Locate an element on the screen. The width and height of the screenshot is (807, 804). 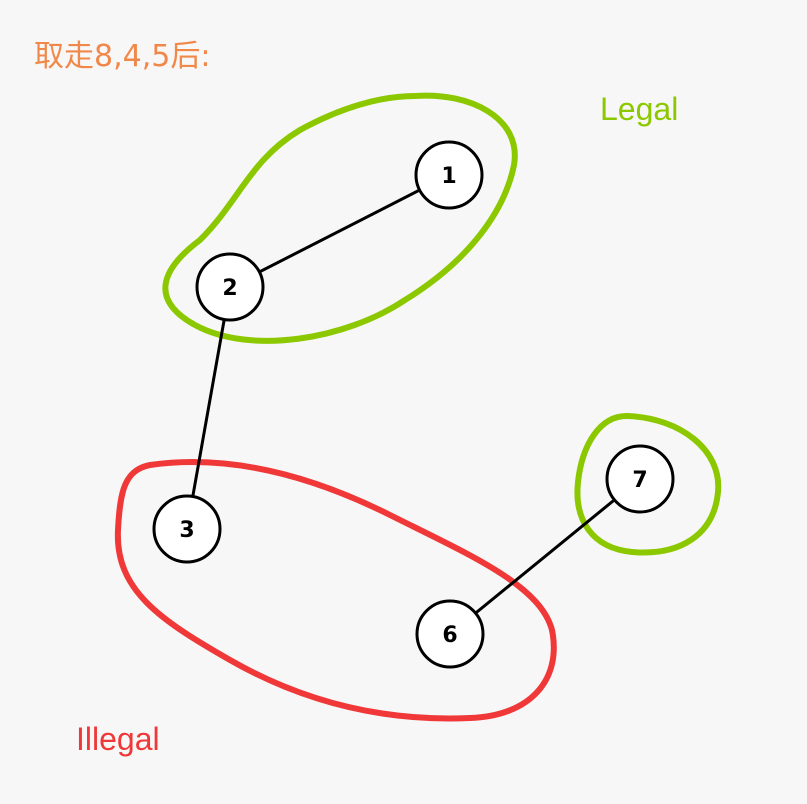
node-2-label: 2 is located at coordinates (229, 288).